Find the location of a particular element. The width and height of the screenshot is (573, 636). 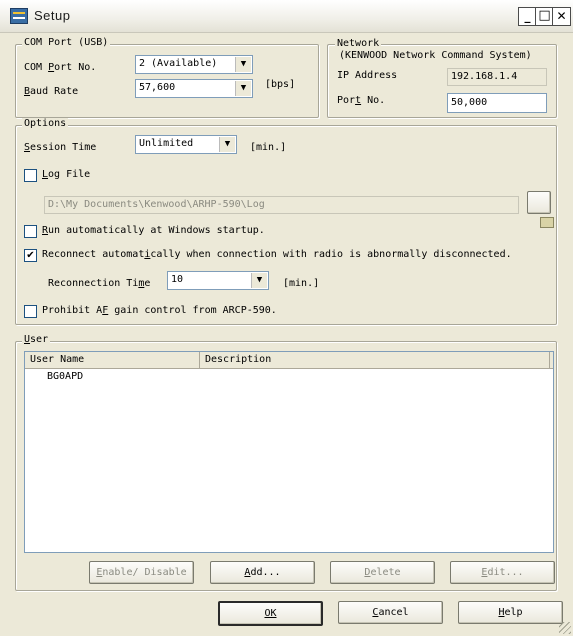

cancel-button: Cancel is located at coordinates (390, 612).